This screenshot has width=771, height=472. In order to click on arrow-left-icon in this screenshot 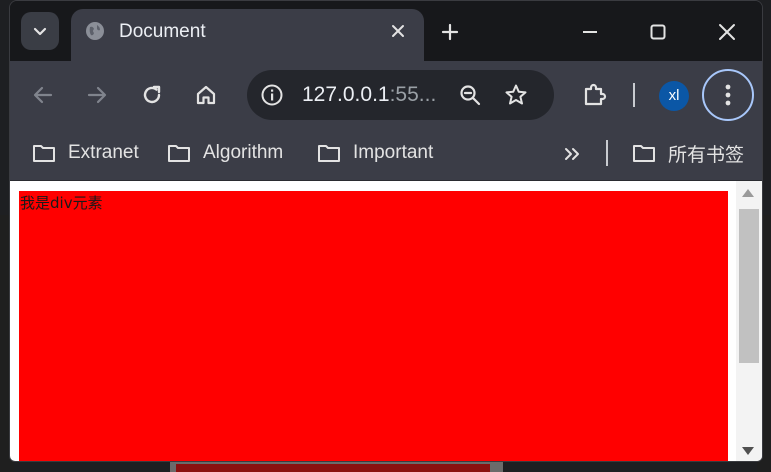, I will do `click(43, 95)`.